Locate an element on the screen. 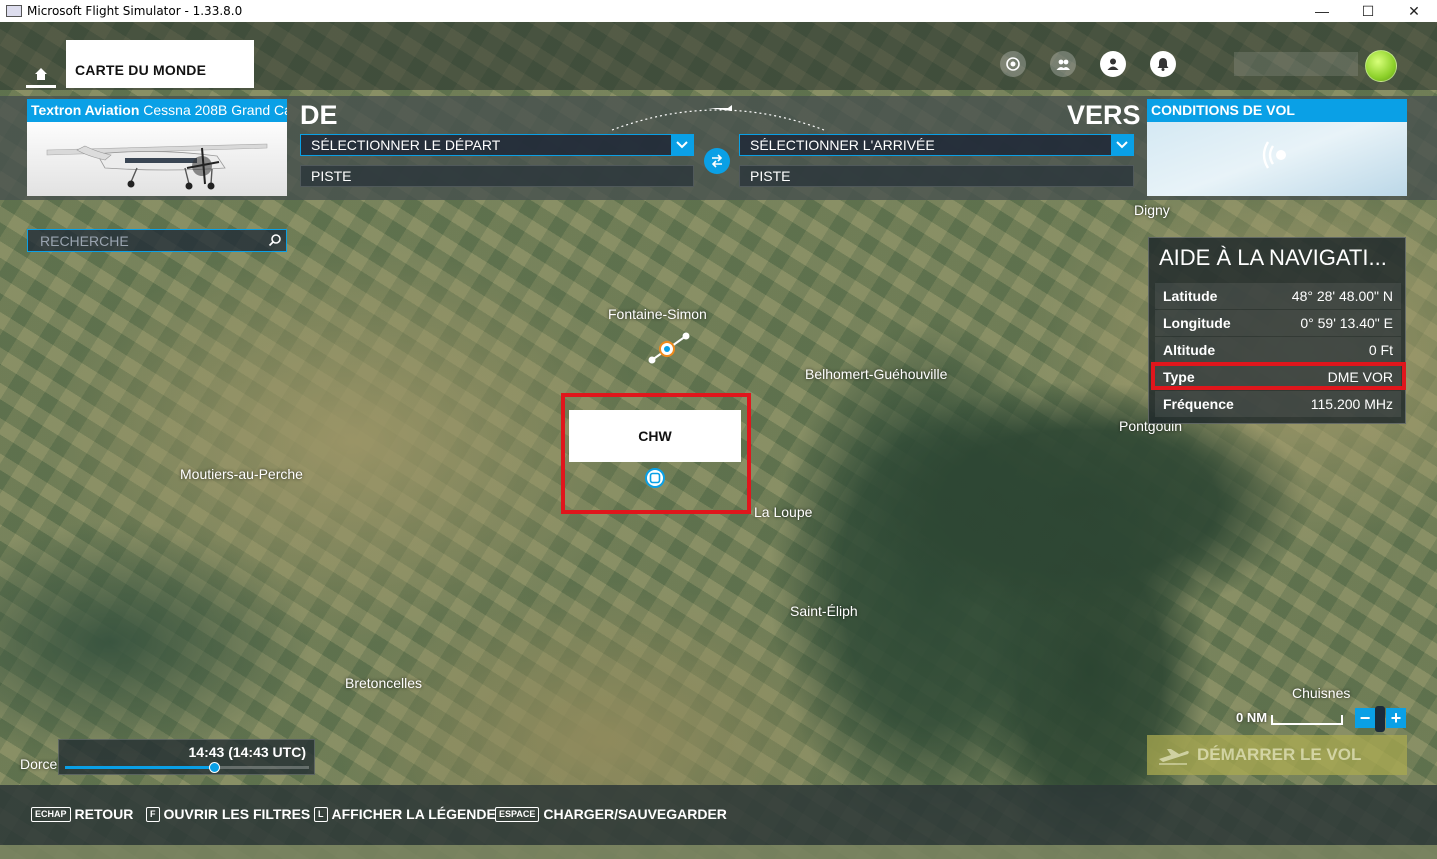 The height and width of the screenshot is (859, 1437). type-row-highlight is located at coordinates (1278, 376).